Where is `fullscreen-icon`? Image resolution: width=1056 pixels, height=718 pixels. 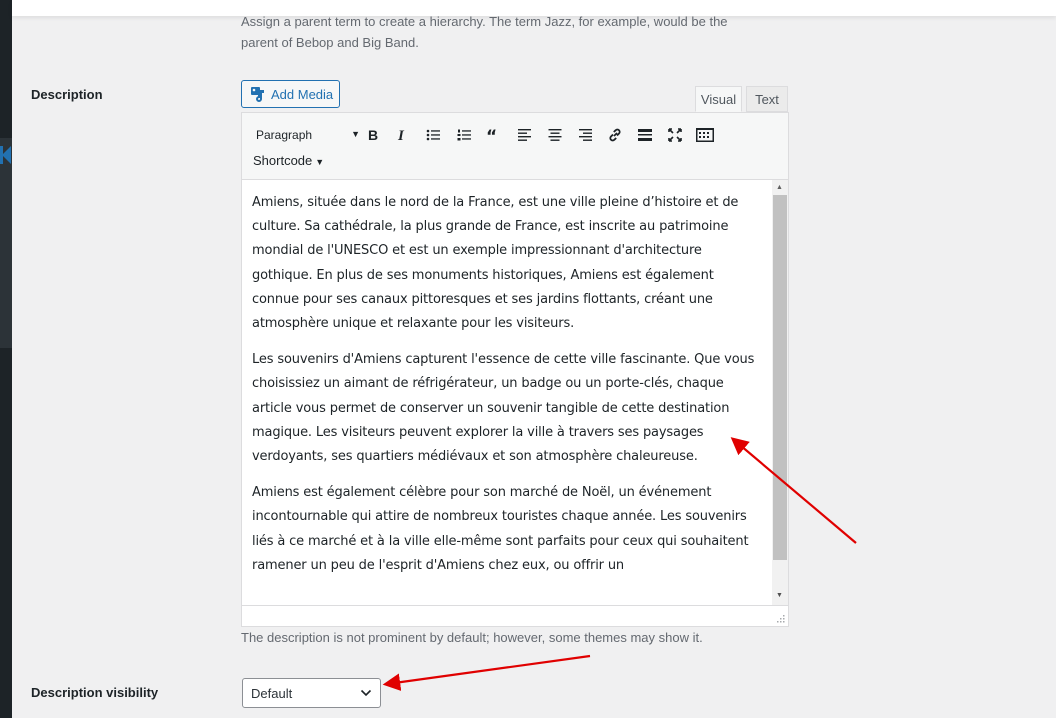 fullscreen-icon is located at coordinates (675, 135).